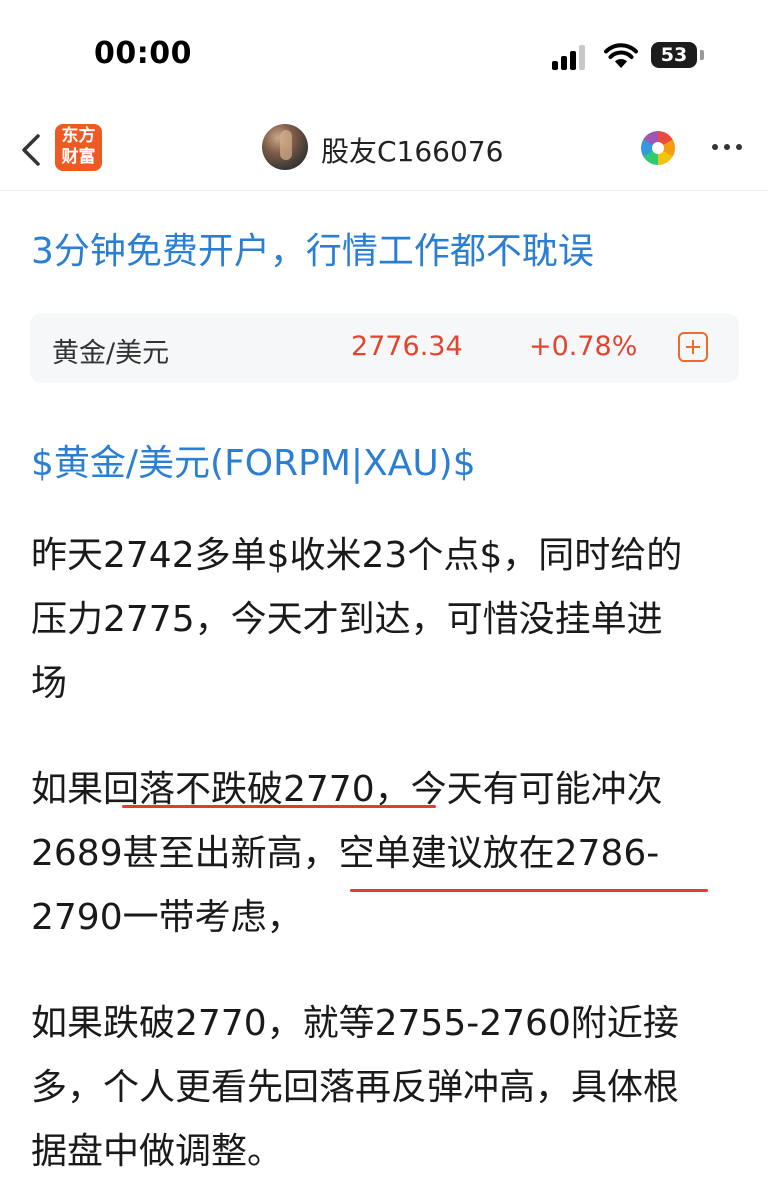 The height and width of the screenshot is (1192, 768). I want to click on stock-name: 黄金/美元, so click(111, 353).